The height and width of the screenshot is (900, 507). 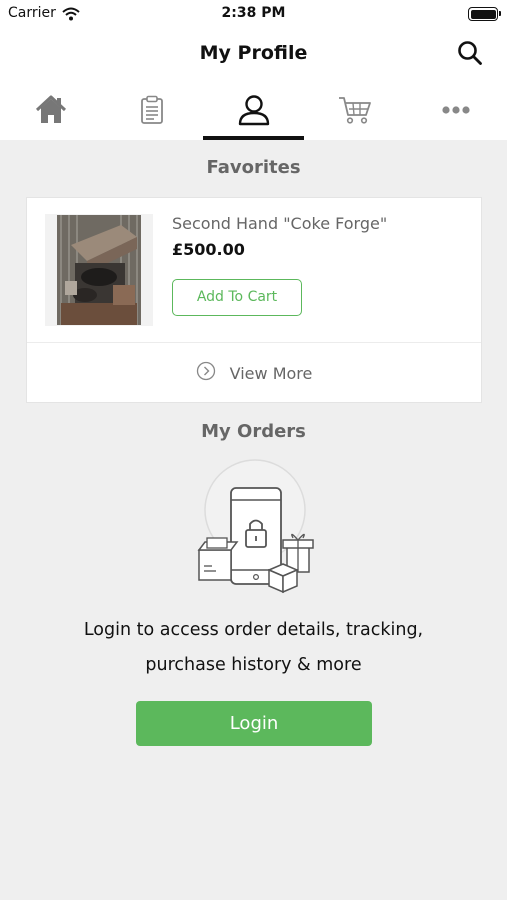 I want to click on add-to-cart-button: Add To Cart, so click(x=237, y=297).